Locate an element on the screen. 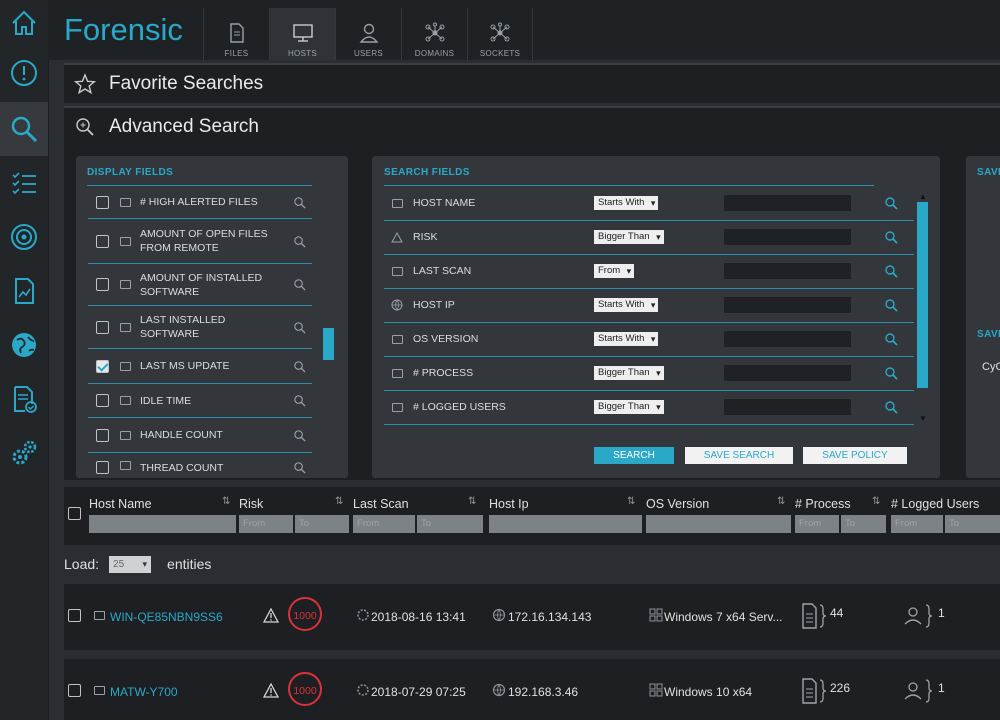 The height and width of the screenshot is (720, 1000). sidebar-item-search is located at coordinates (24, 129).